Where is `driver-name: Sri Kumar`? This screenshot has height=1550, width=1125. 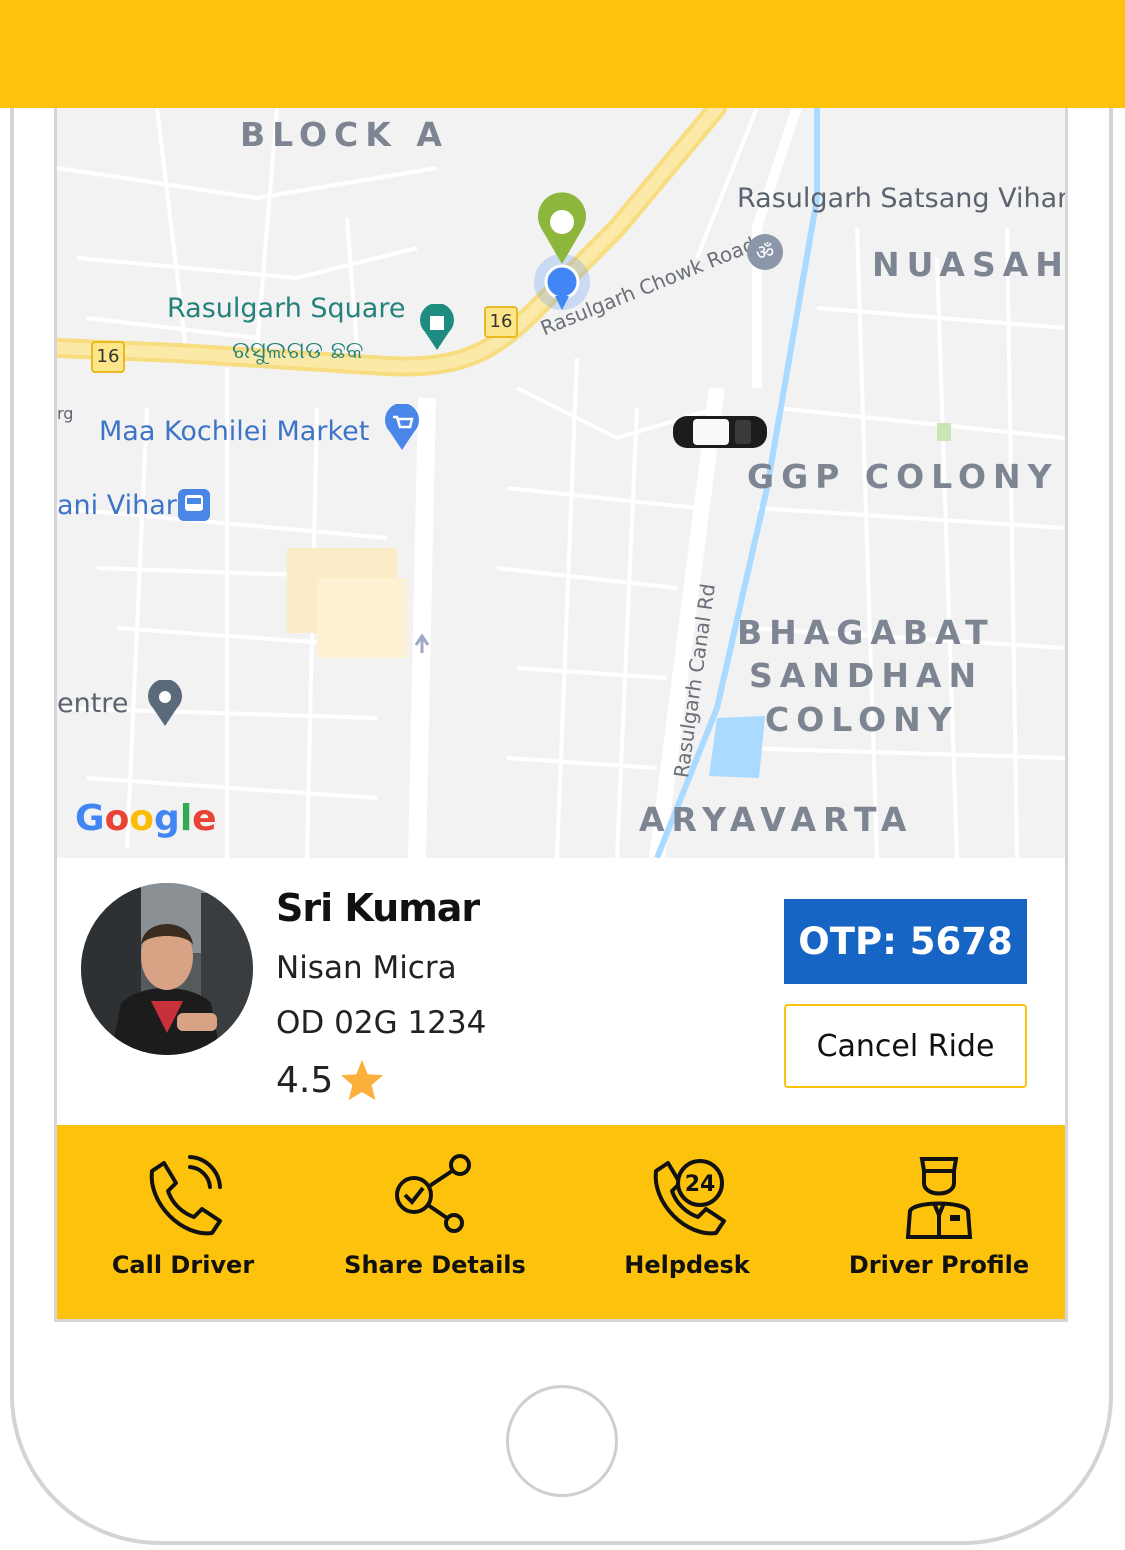 driver-name: Sri Kumar is located at coordinates (378, 908).